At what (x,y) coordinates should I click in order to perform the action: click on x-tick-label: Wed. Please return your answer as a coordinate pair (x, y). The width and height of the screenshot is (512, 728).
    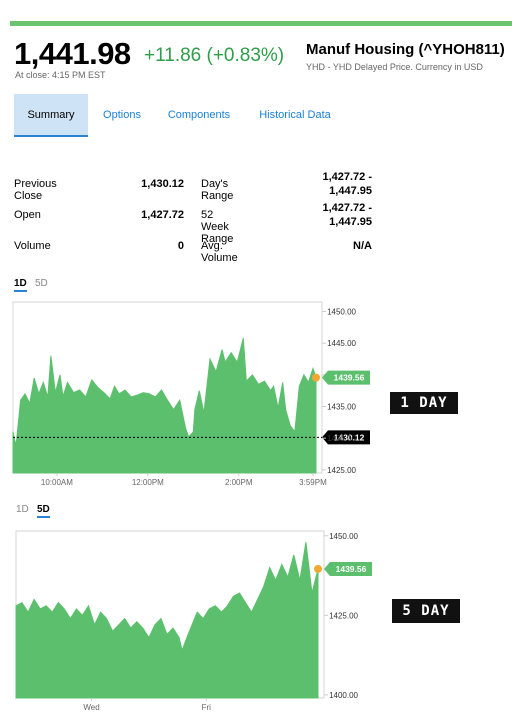
    Looking at the image, I should click on (91, 707).